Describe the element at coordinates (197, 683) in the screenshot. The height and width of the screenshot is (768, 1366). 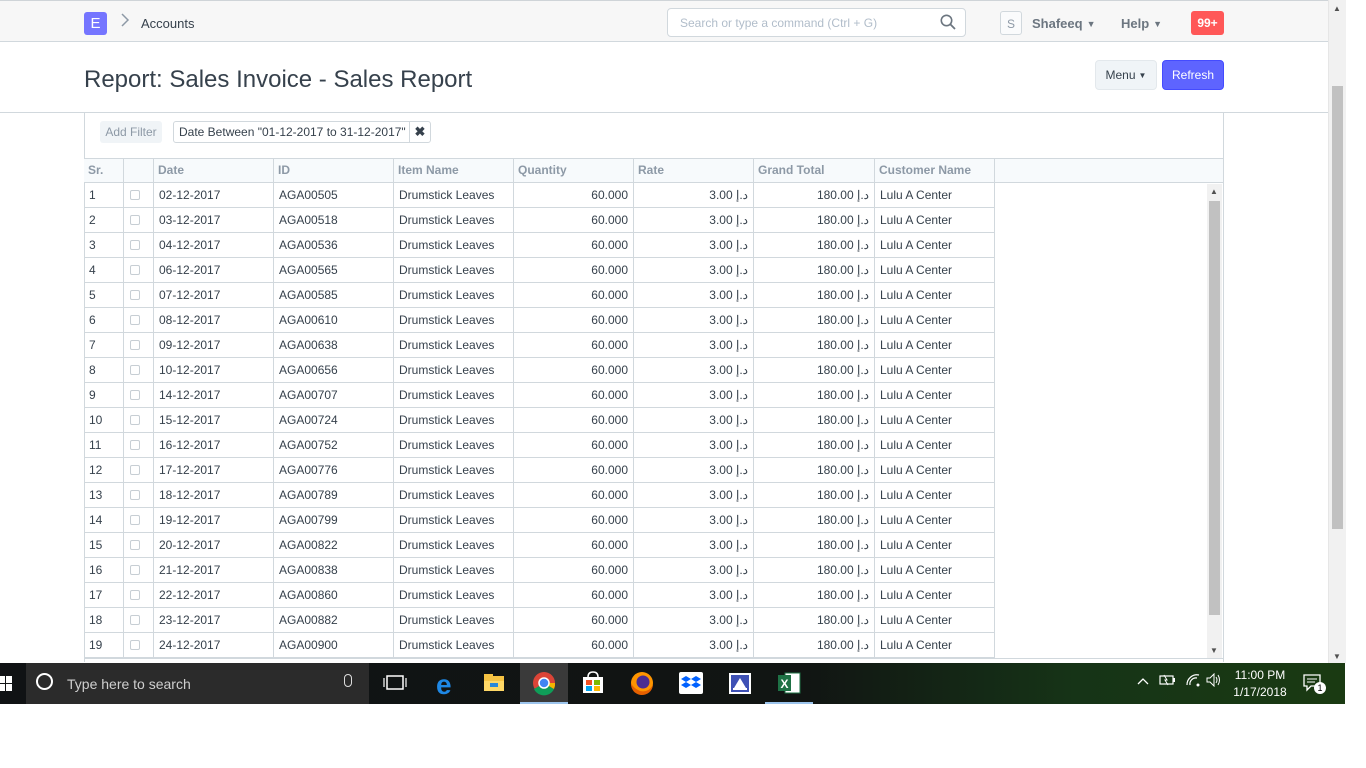
I see `taskbar-search-box: Type here to search` at that location.